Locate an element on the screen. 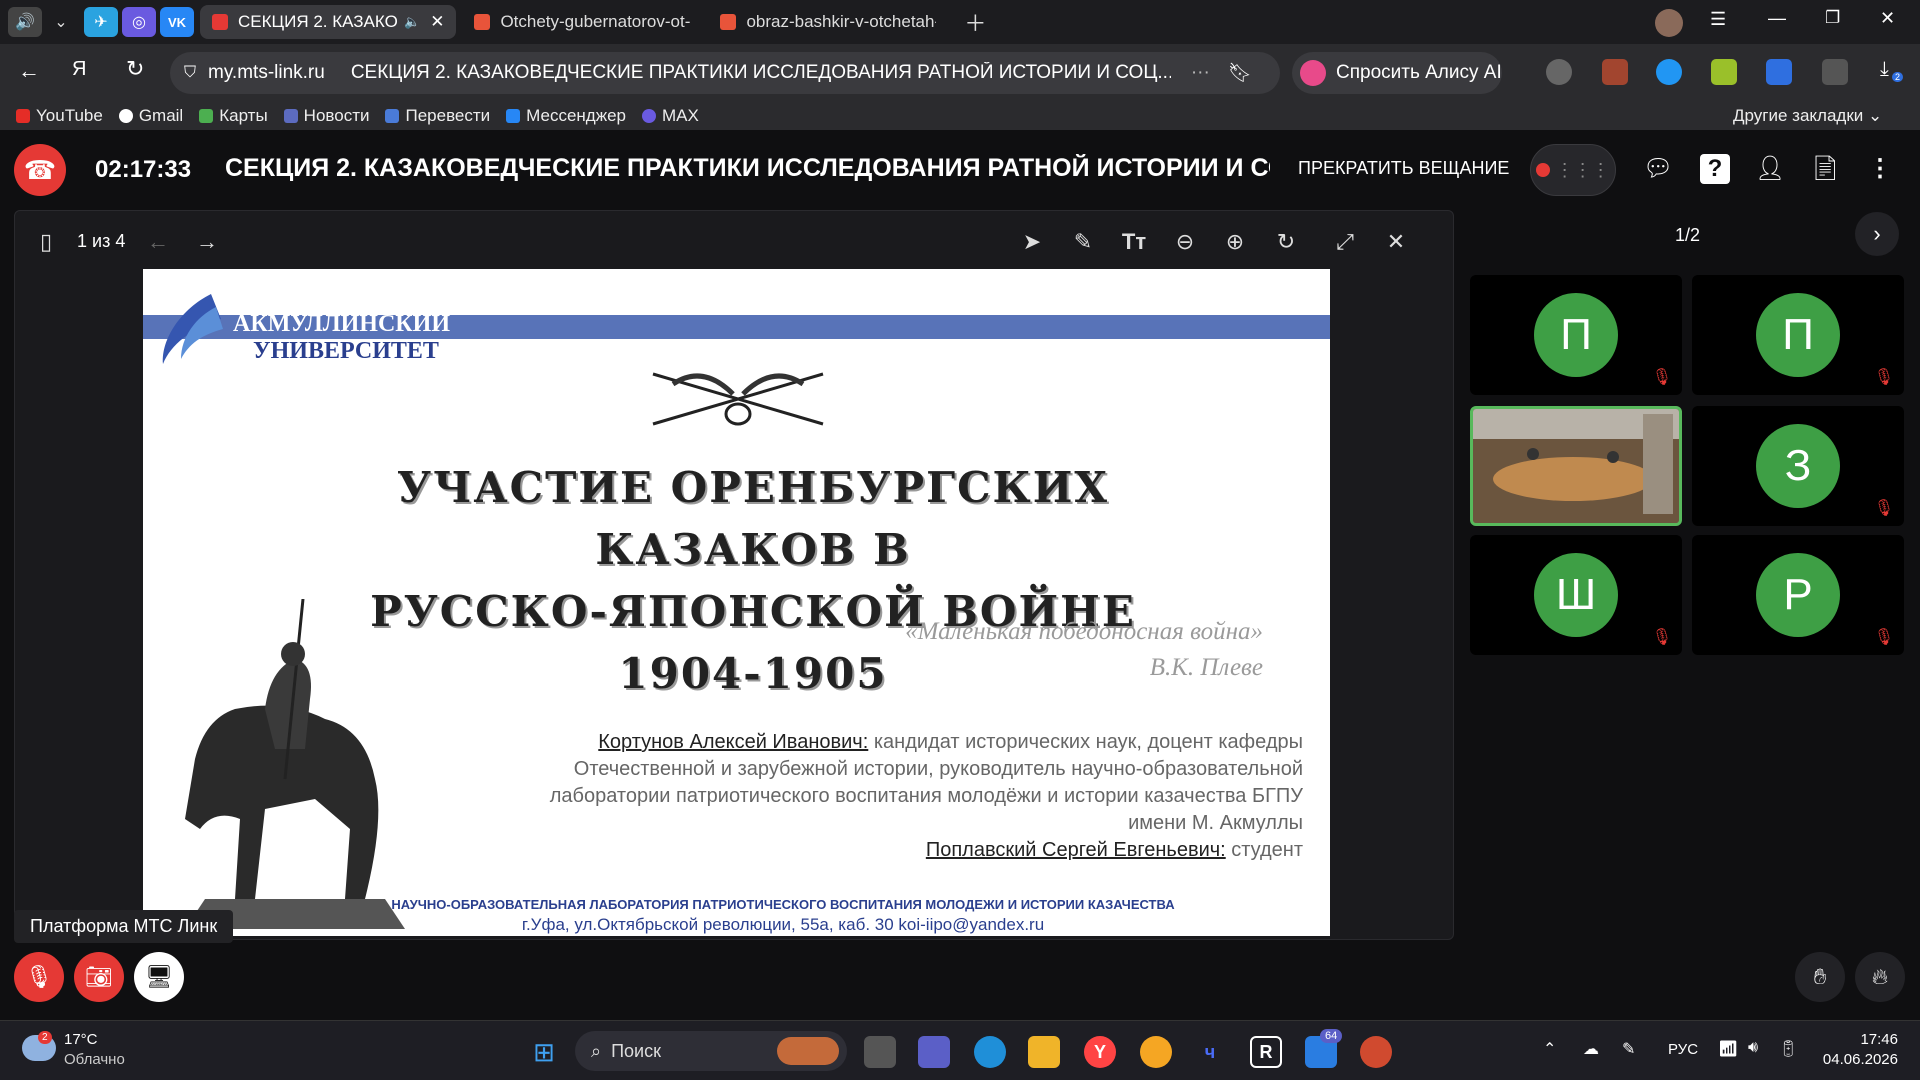  hangup-button: ☎ is located at coordinates (40, 170).